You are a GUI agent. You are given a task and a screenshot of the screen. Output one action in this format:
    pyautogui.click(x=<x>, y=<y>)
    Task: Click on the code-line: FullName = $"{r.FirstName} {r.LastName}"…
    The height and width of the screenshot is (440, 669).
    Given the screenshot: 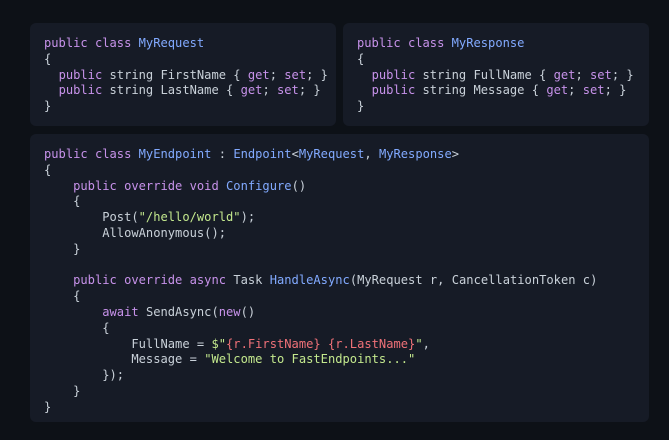 What is the action you would take?
    pyautogui.click(x=320, y=345)
    